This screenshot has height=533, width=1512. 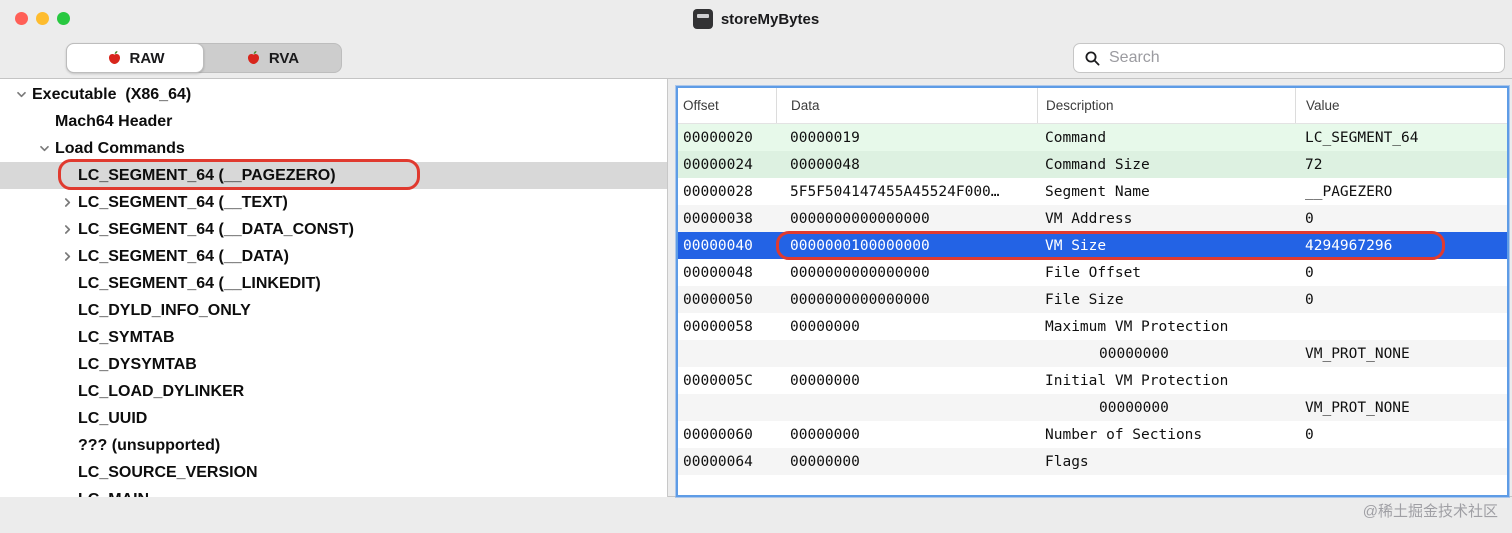 I want to click on minimize-button, so click(x=42, y=18).